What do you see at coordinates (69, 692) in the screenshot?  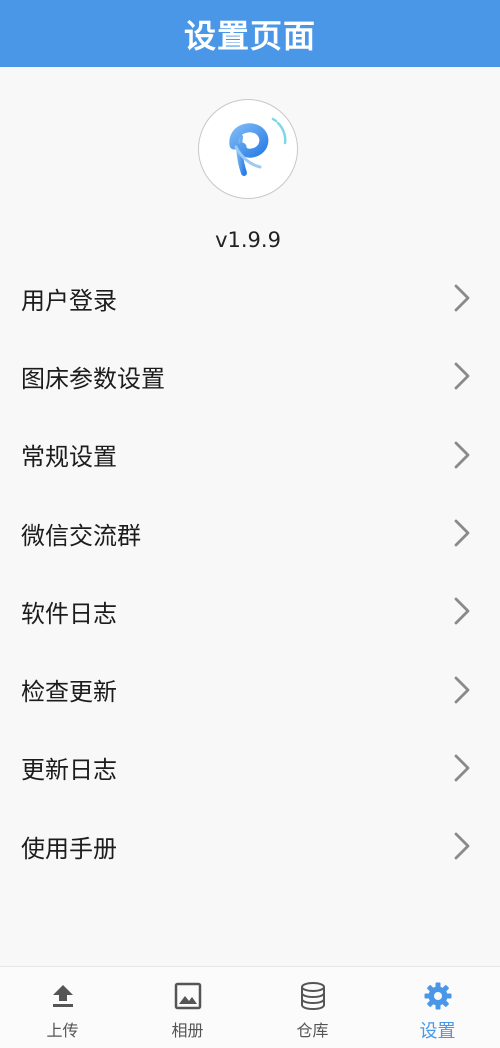 I see `menu-item-label: 检查更新` at bounding box center [69, 692].